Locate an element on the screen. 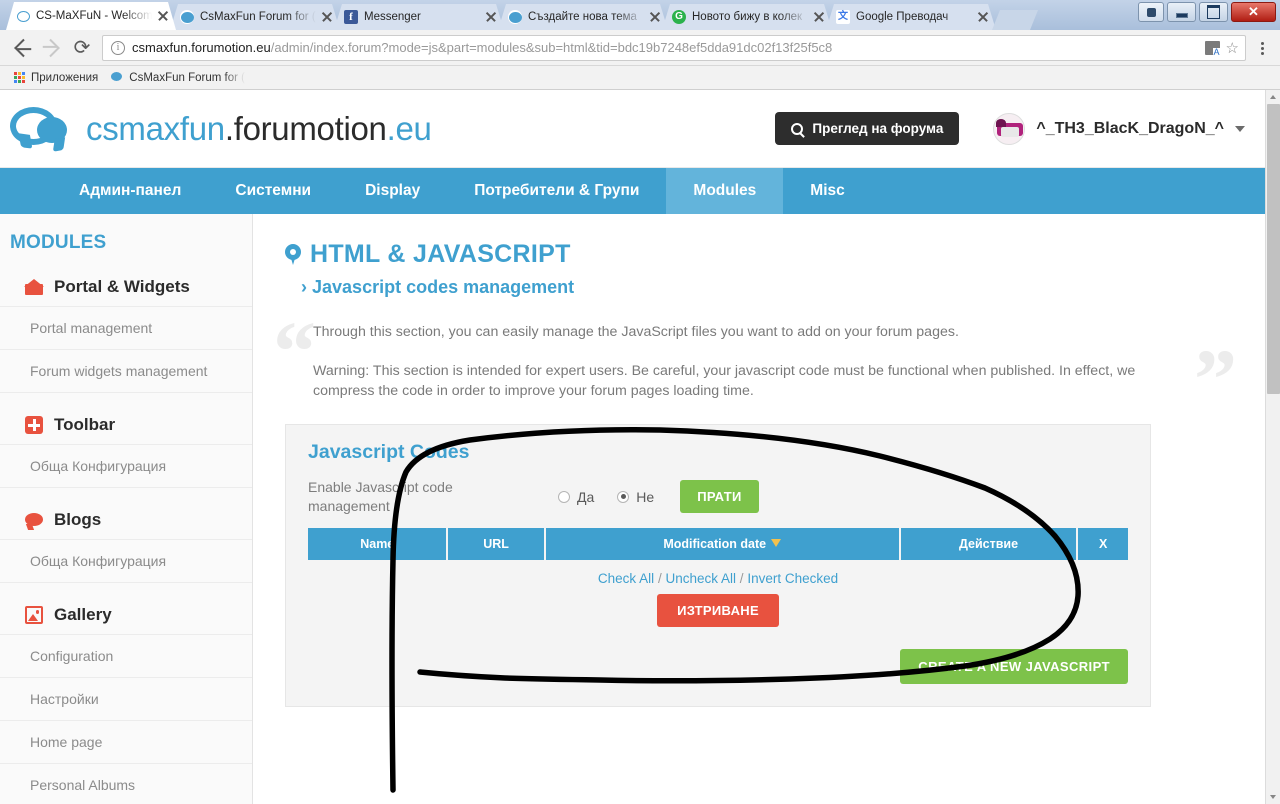  nav-item-display: Display is located at coordinates (392, 191).